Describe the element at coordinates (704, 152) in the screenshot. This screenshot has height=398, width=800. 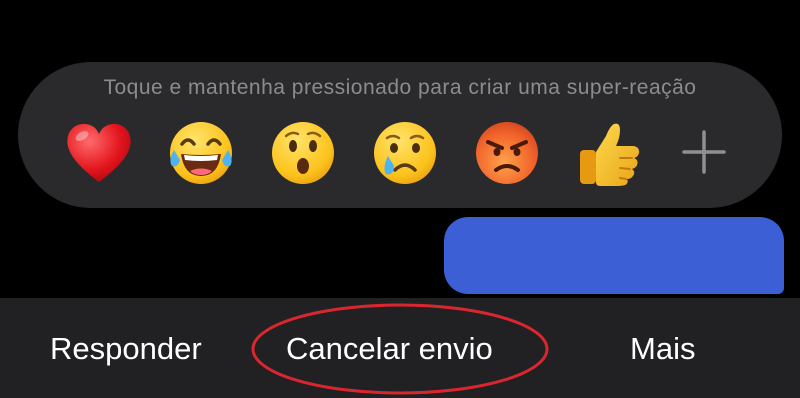
I see `plus-icon` at that location.